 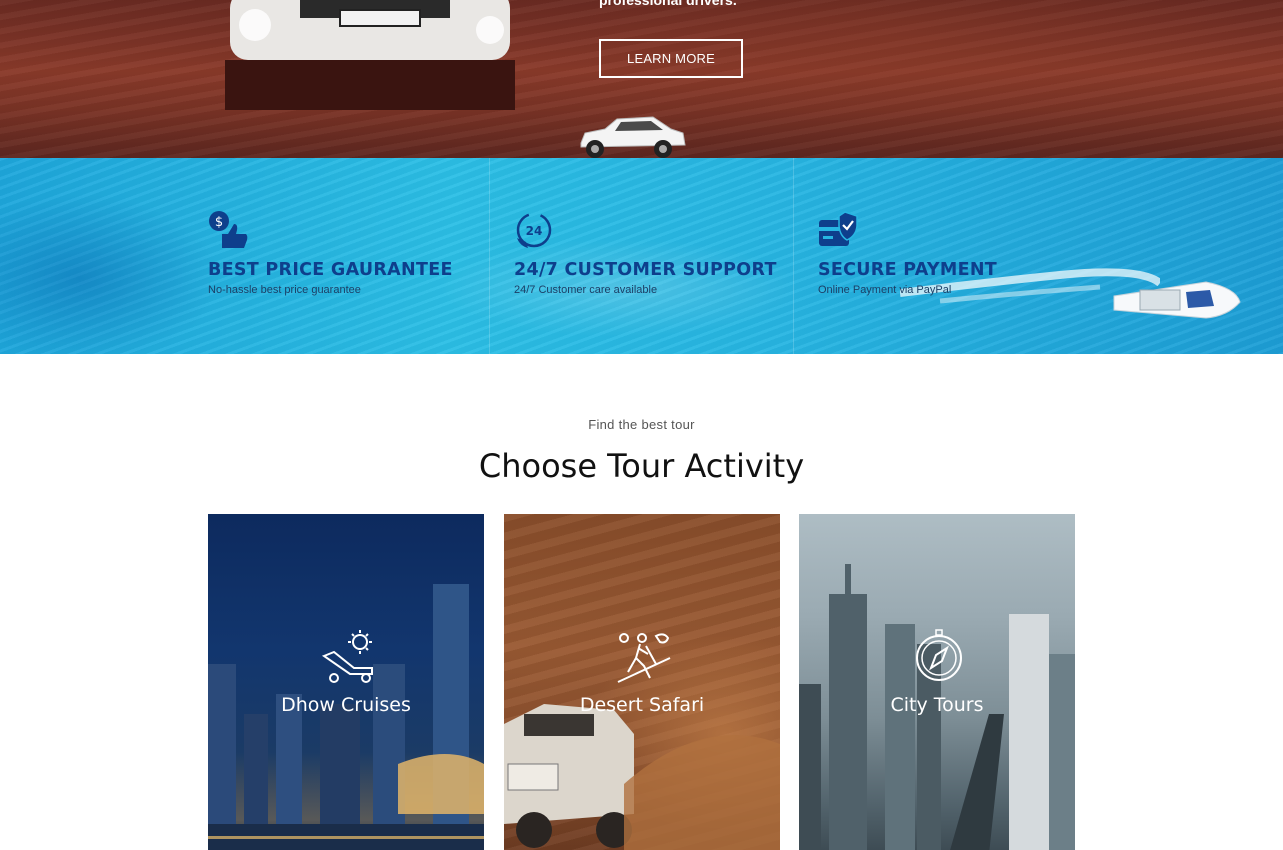 What do you see at coordinates (370, 55) in the screenshot?
I see `suv-front-image` at bounding box center [370, 55].